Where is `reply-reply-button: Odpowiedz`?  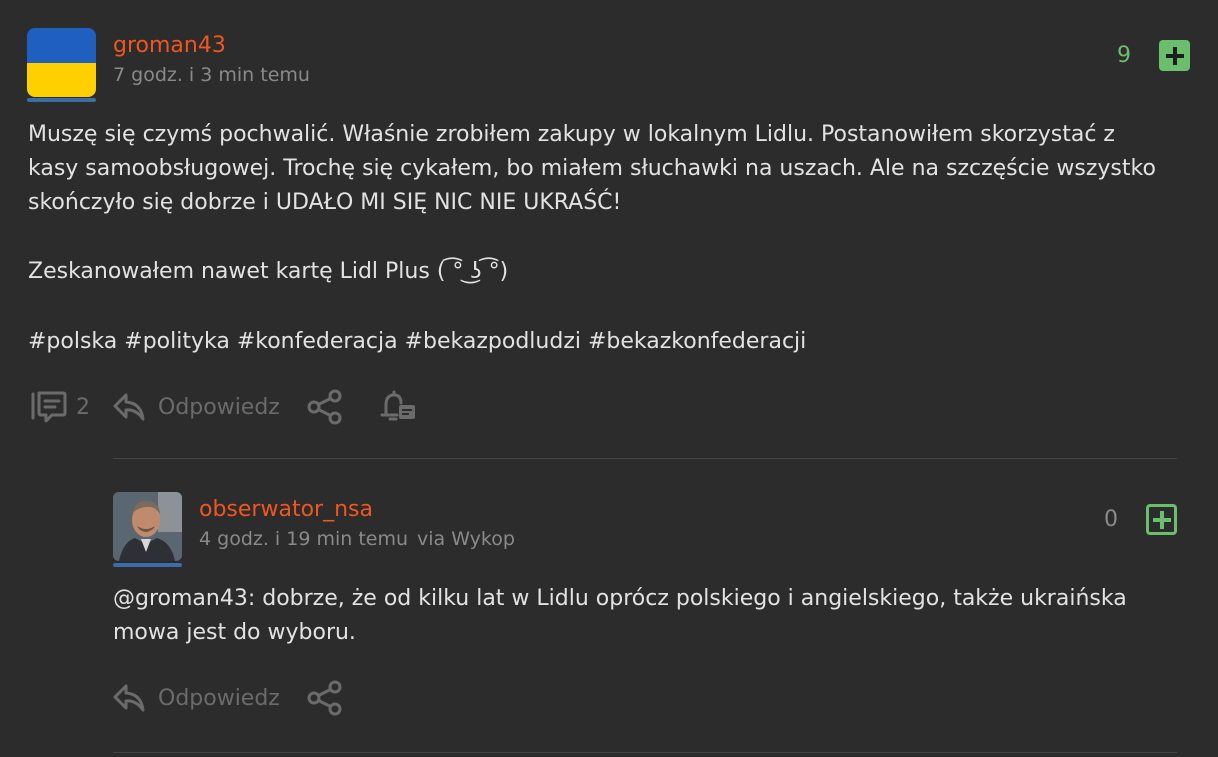 reply-reply-button: Odpowiedz is located at coordinates (196, 698).